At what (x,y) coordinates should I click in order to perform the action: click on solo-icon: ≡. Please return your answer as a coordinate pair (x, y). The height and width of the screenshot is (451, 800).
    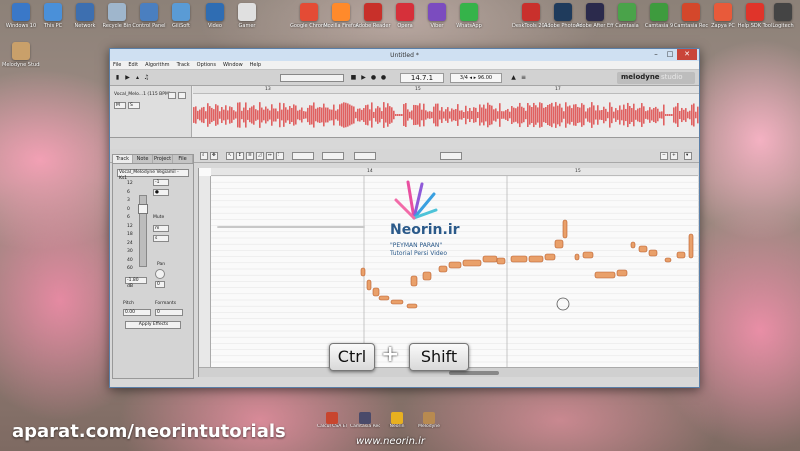
    Looking at the image, I should click on (523, 77).